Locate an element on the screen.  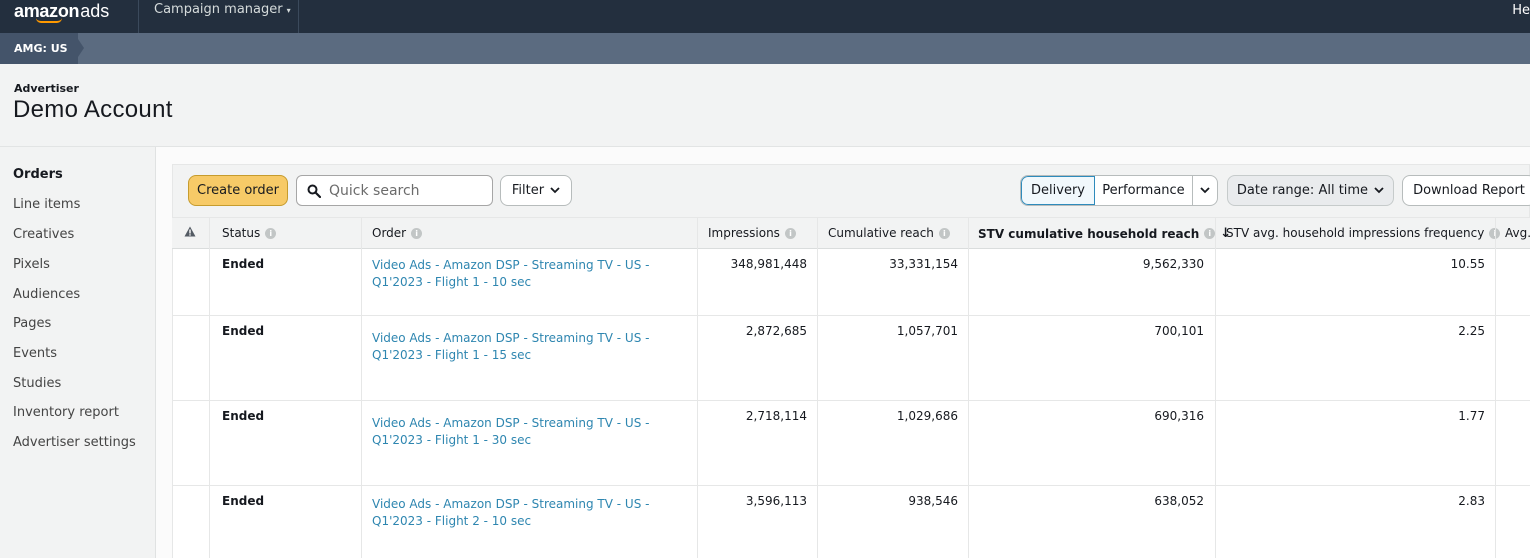
alert-column-header is located at coordinates (190, 231).